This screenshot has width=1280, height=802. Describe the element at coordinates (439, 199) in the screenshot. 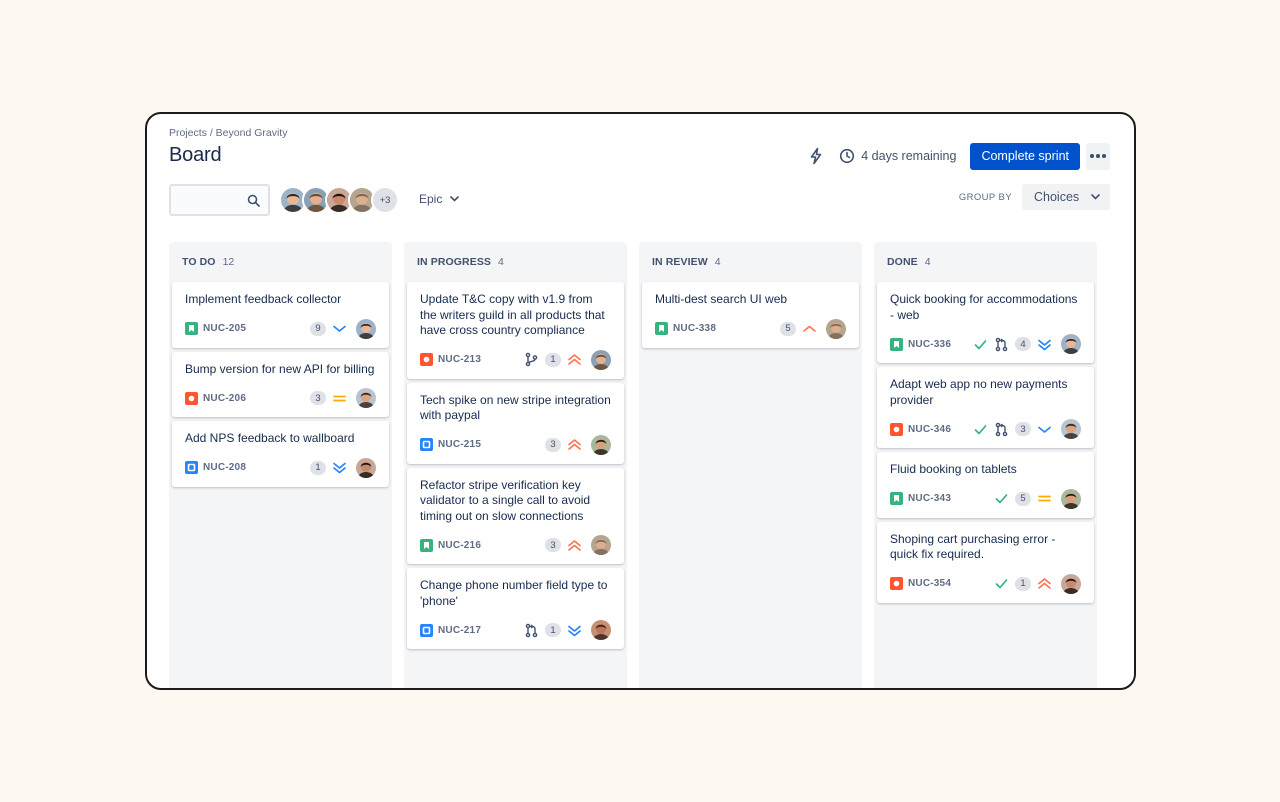

I see `epic-filter: Epic` at that location.